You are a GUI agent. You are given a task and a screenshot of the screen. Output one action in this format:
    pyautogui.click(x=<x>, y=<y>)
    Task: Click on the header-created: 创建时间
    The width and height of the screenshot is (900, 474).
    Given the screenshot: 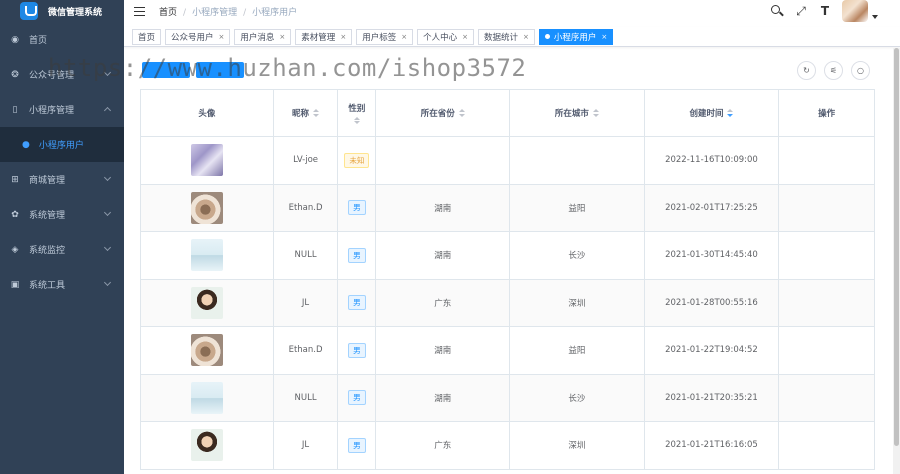 What is the action you would take?
    pyautogui.click(x=712, y=113)
    